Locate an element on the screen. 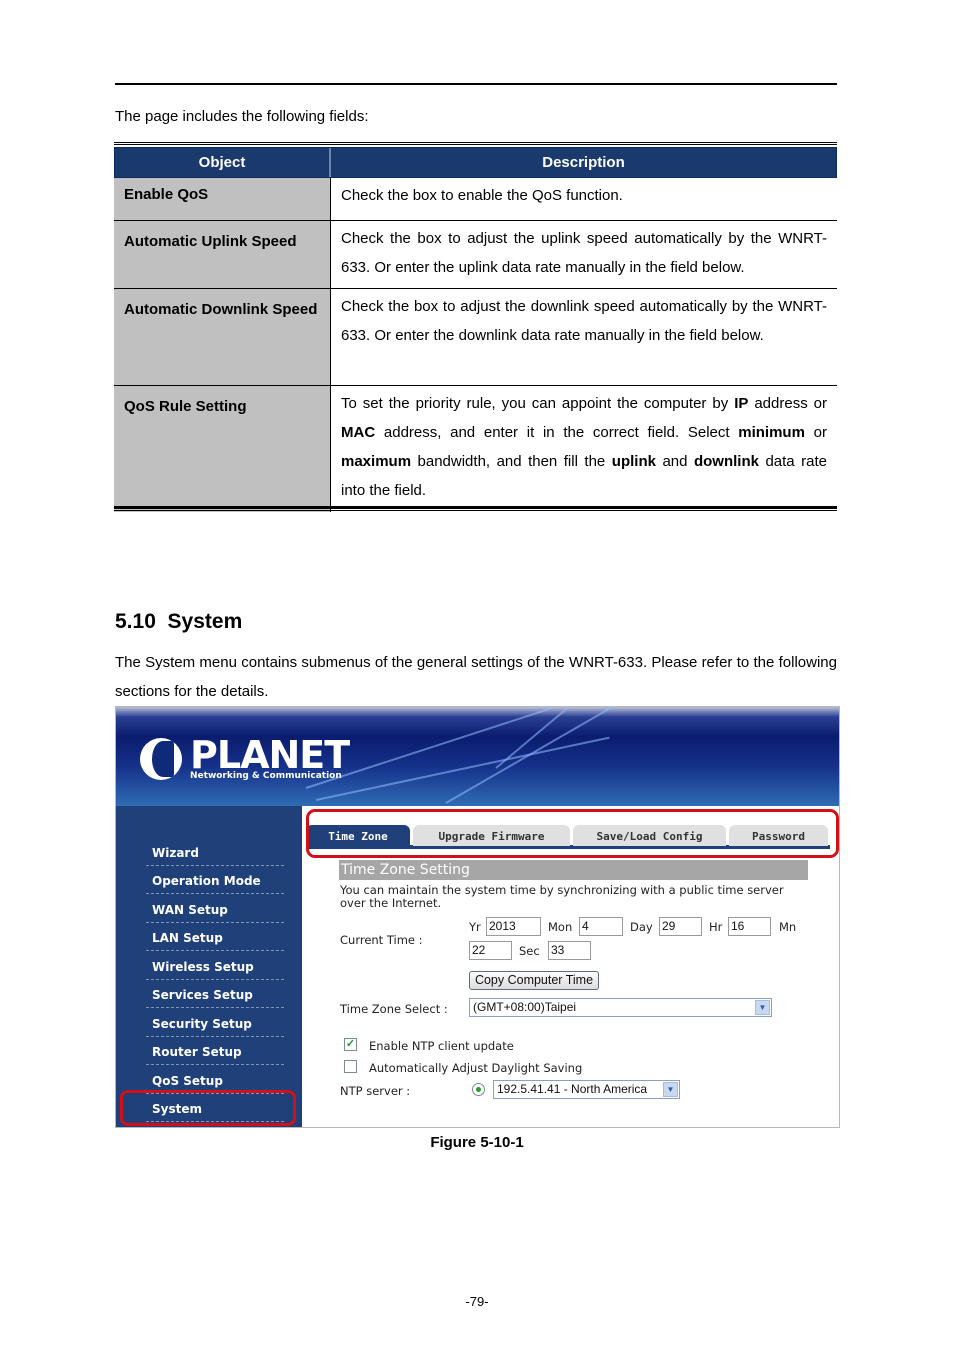 This screenshot has height=1350, width=954. sidebar-item-wizard: Wizard is located at coordinates (215, 852).